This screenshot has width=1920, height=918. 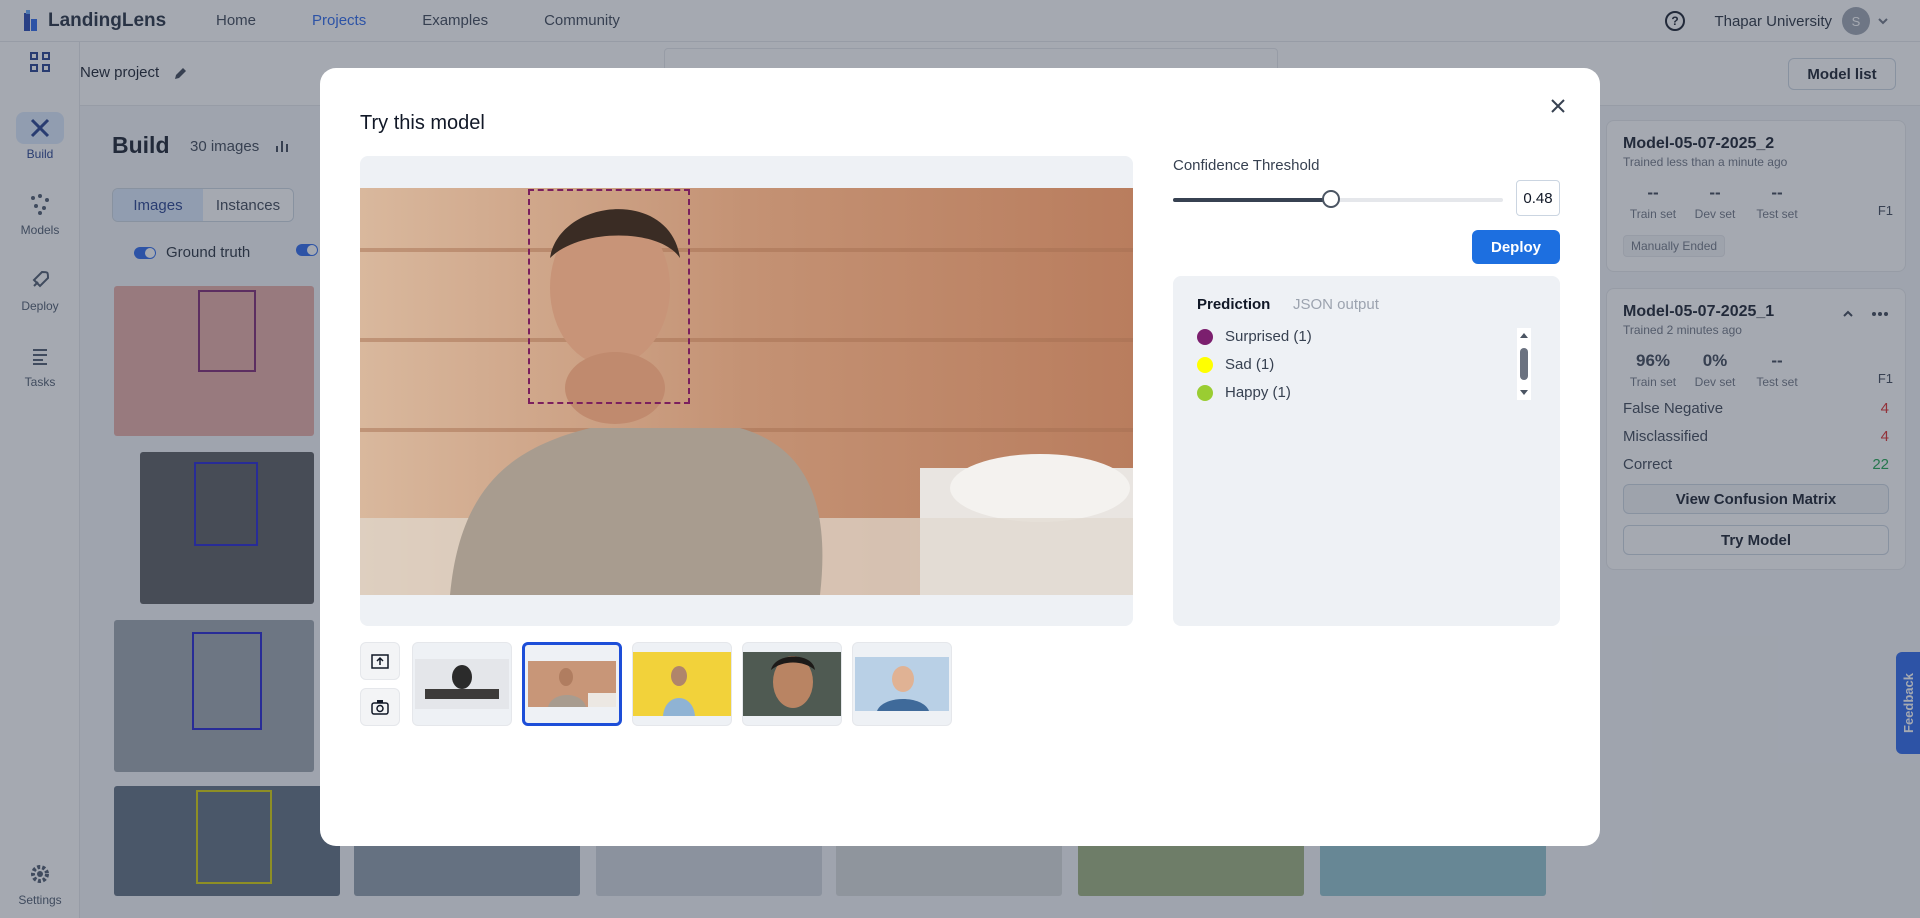 What do you see at coordinates (1252, 200) in the screenshot?
I see `confidence-slider-fill` at bounding box center [1252, 200].